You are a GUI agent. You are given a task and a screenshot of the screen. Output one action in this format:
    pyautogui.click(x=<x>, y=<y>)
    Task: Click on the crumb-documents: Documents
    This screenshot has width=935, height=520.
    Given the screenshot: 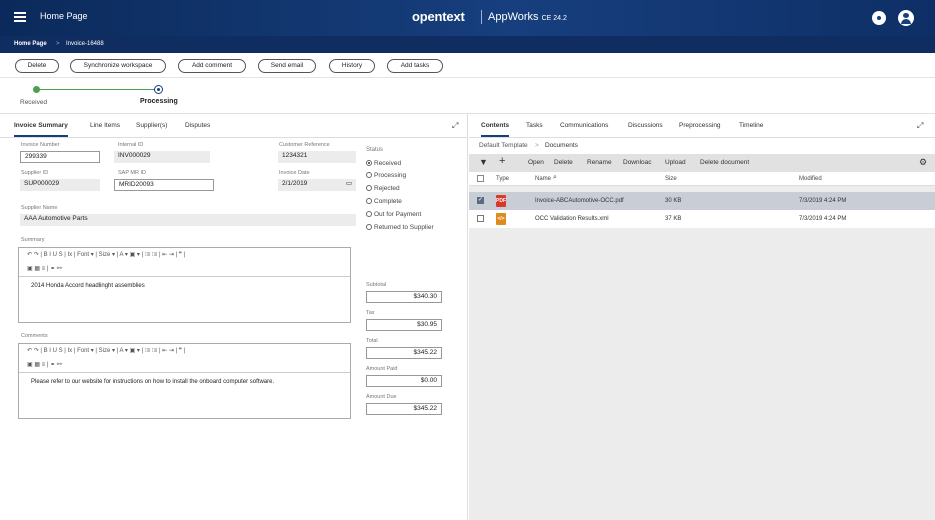 What is the action you would take?
    pyautogui.click(x=561, y=145)
    